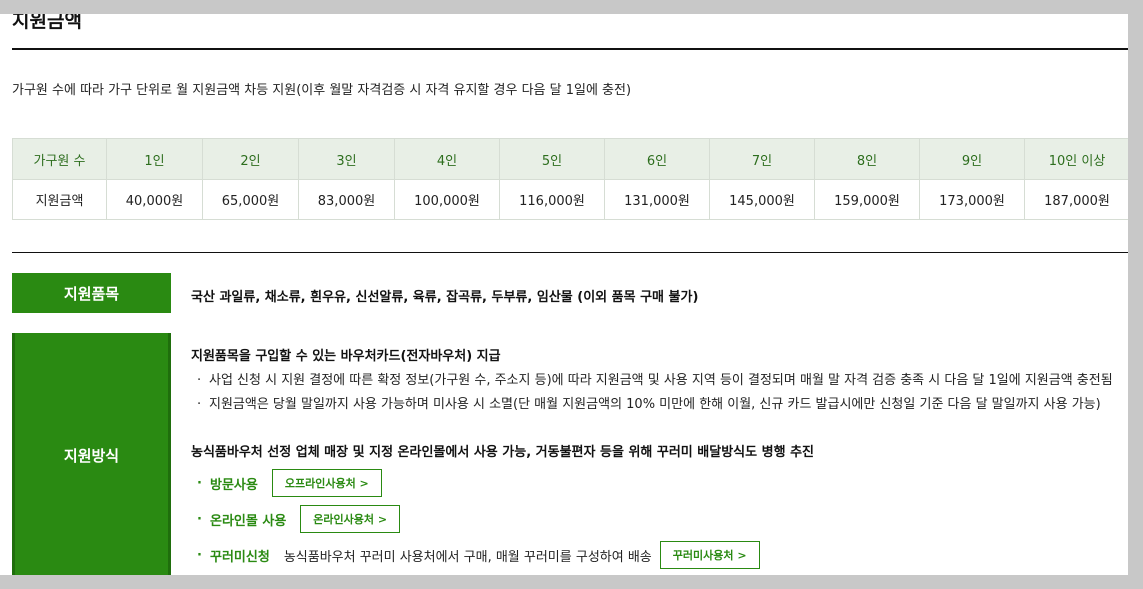 This screenshot has width=1143, height=589. Describe the element at coordinates (234, 485) in the screenshot. I see `use-label-visit: 방문사용` at that location.